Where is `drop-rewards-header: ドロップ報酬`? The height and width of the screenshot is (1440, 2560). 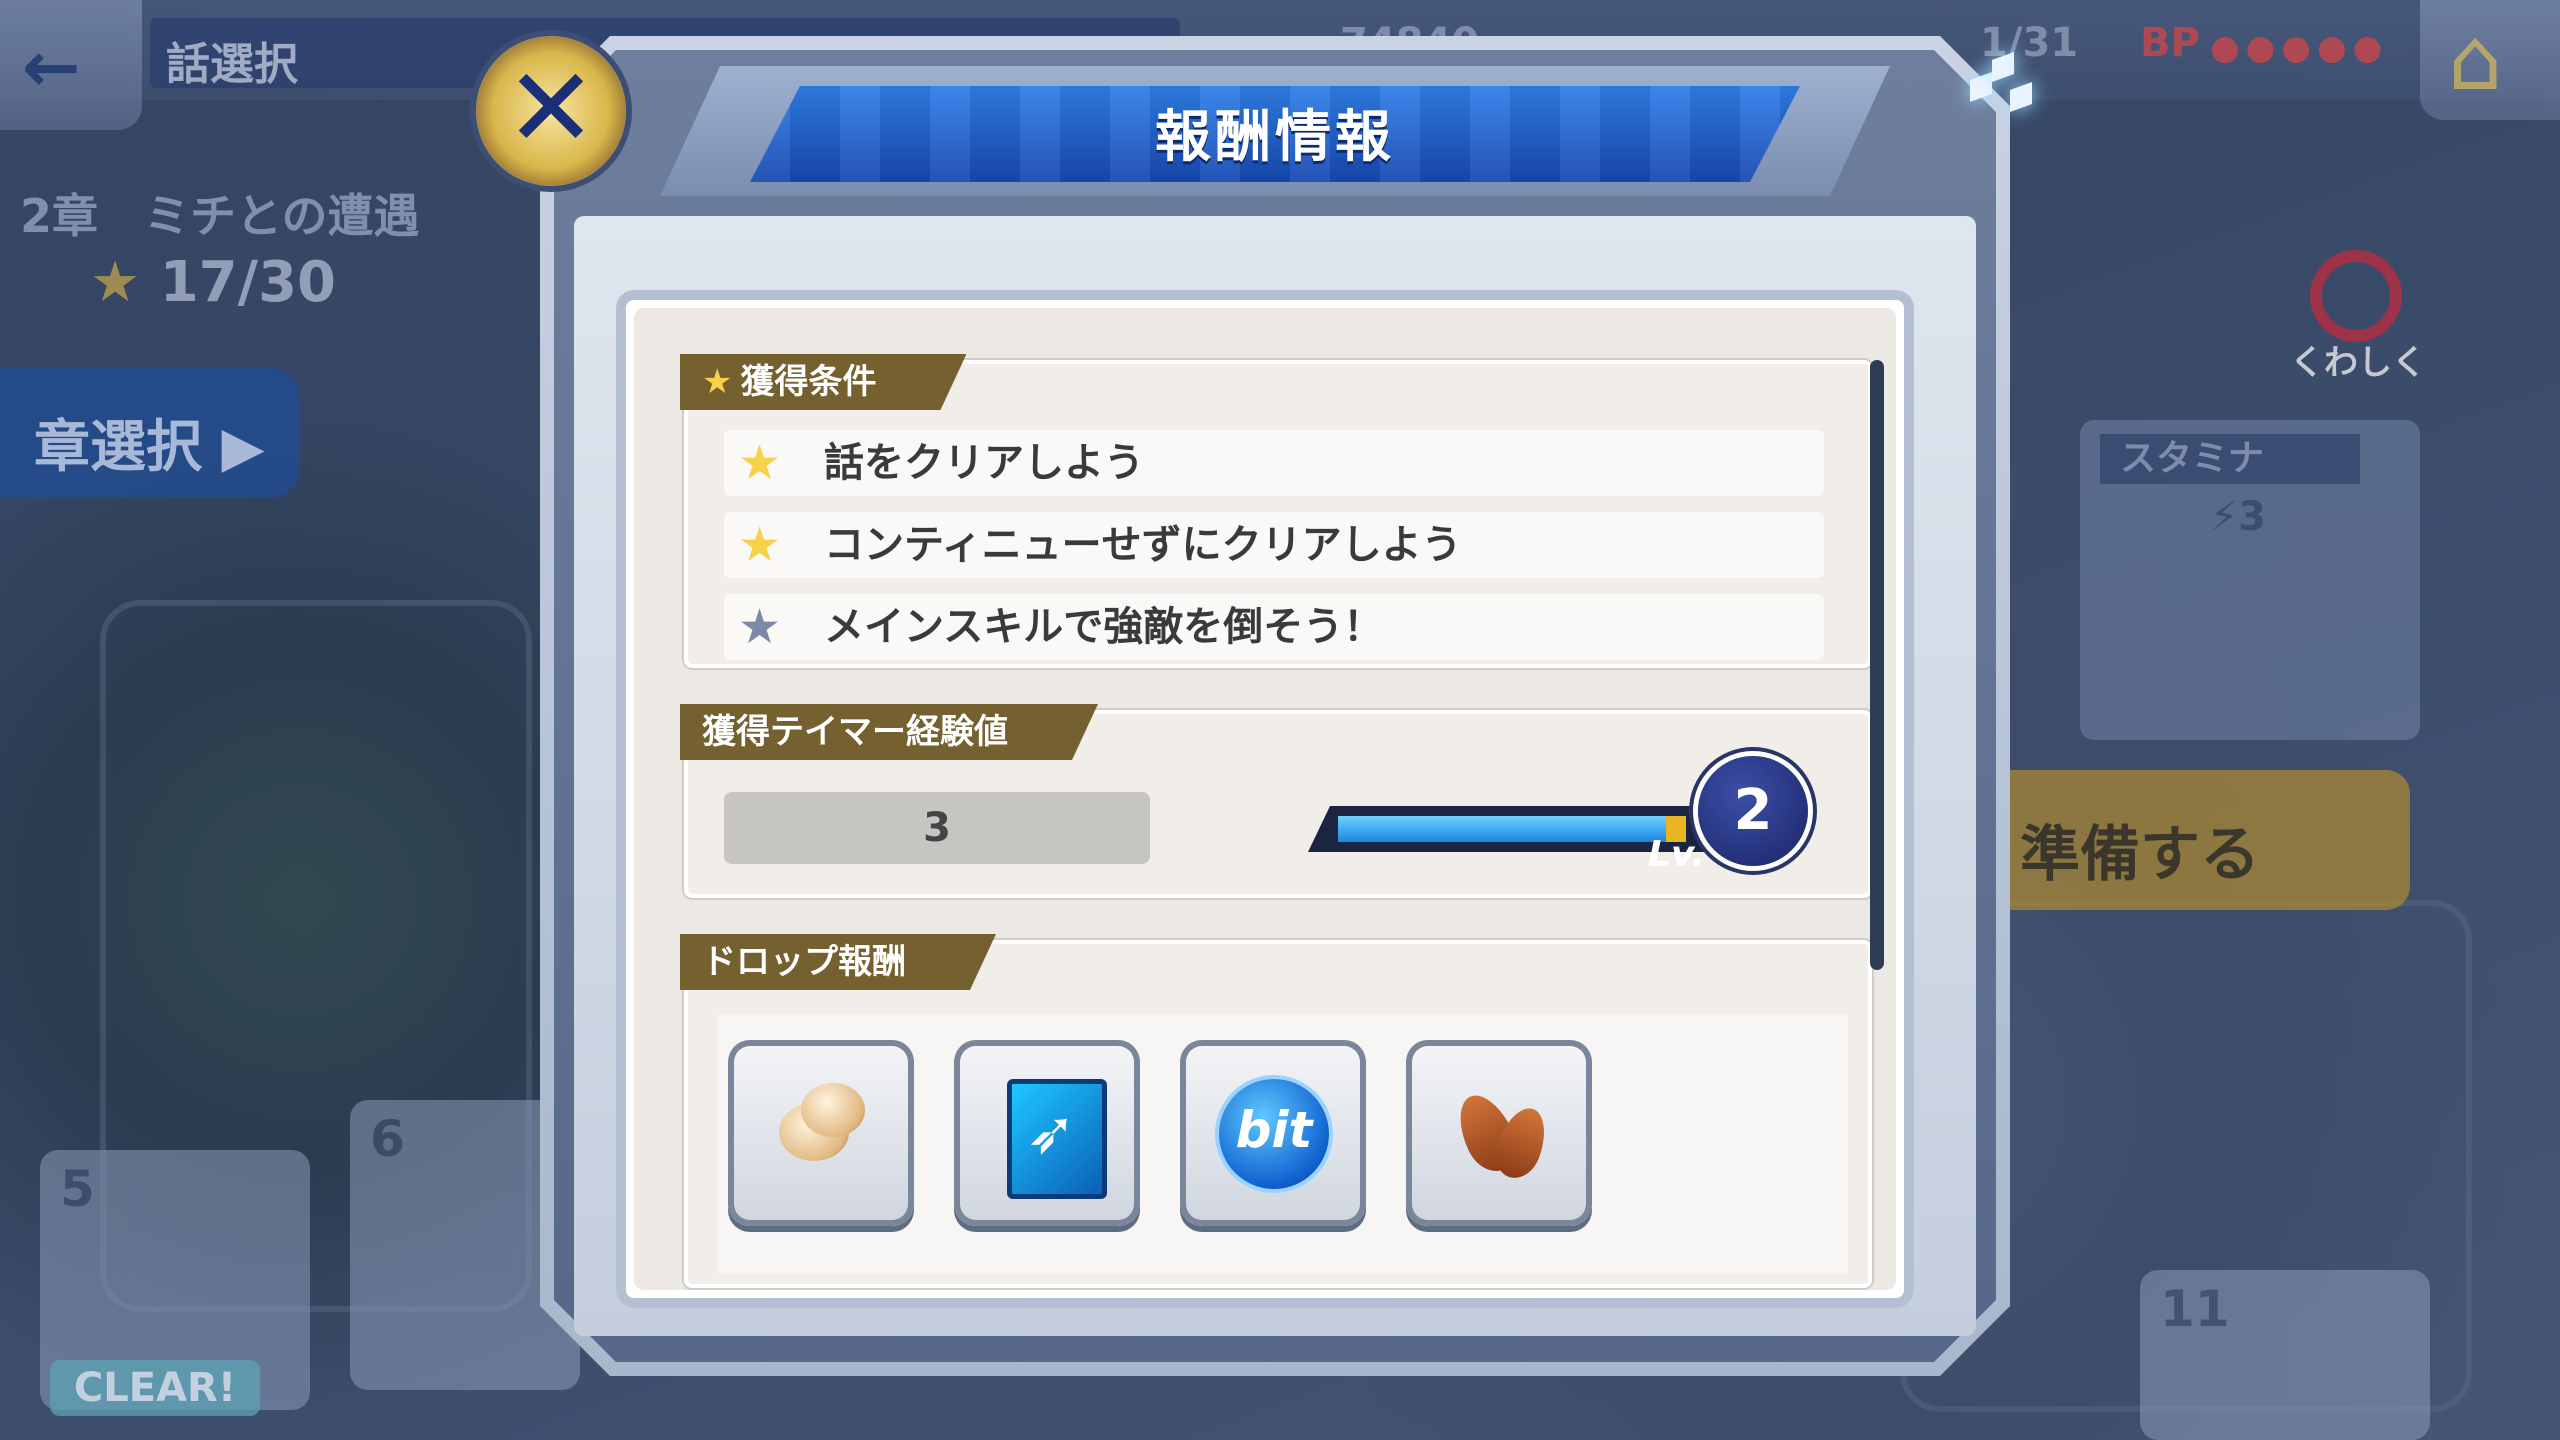 drop-rewards-header: ドロップ報酬 is located at coordinates (838, 962).